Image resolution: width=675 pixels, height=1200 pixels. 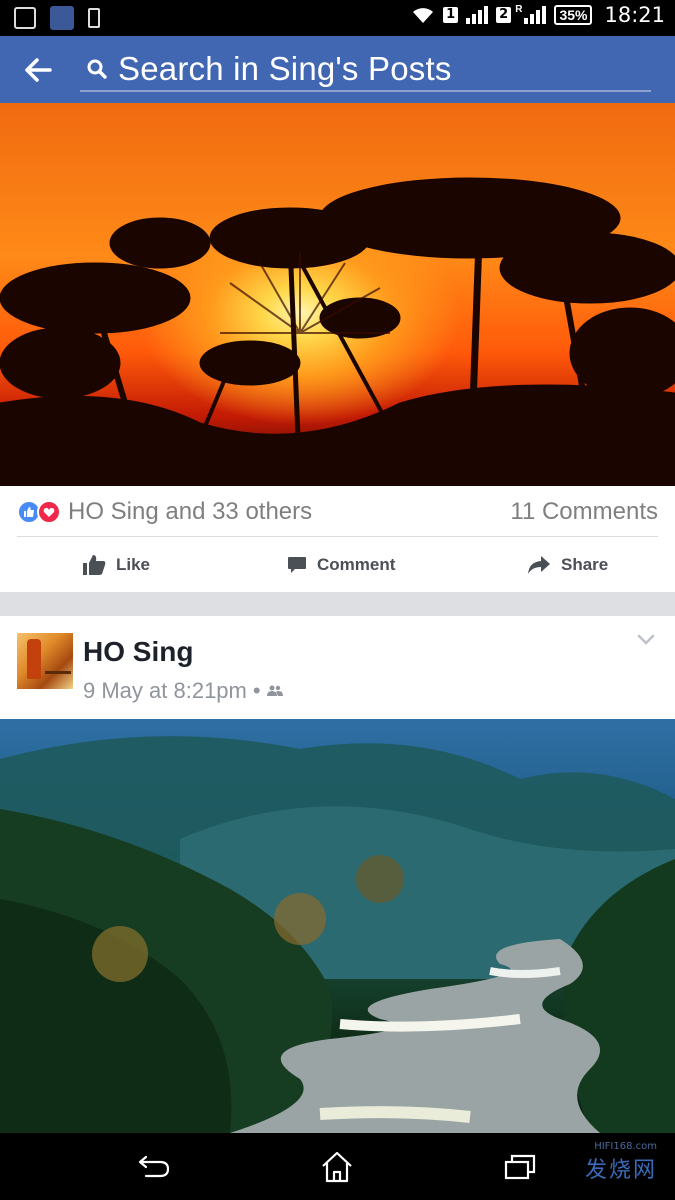 I want to click on sim2-badge: 2, so click(x=504, y=15).